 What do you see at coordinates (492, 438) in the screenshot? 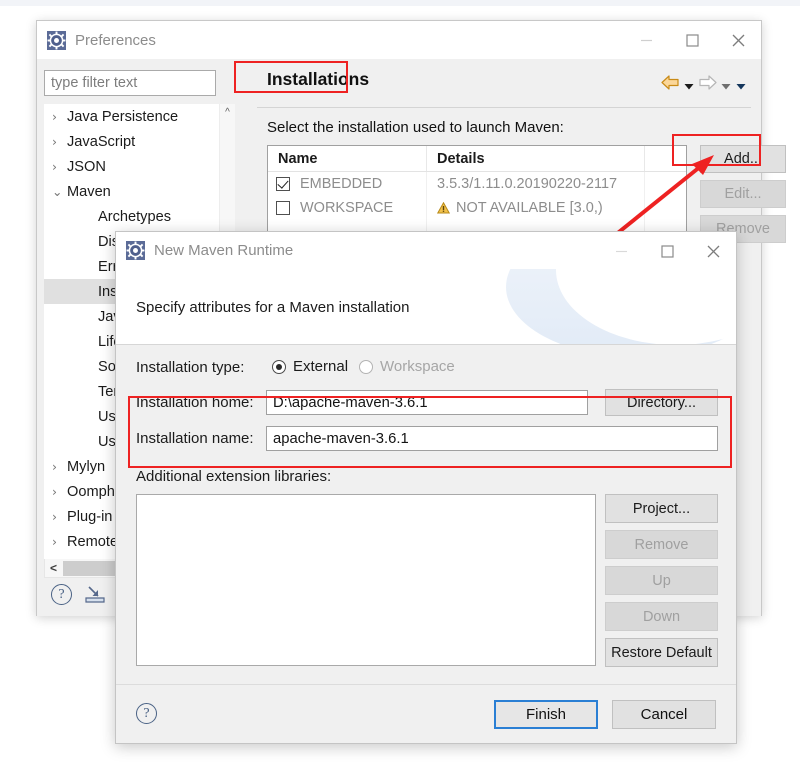
I see `installation-name-input: apache-maven-3.6.1` at bounding box center [492, 438].